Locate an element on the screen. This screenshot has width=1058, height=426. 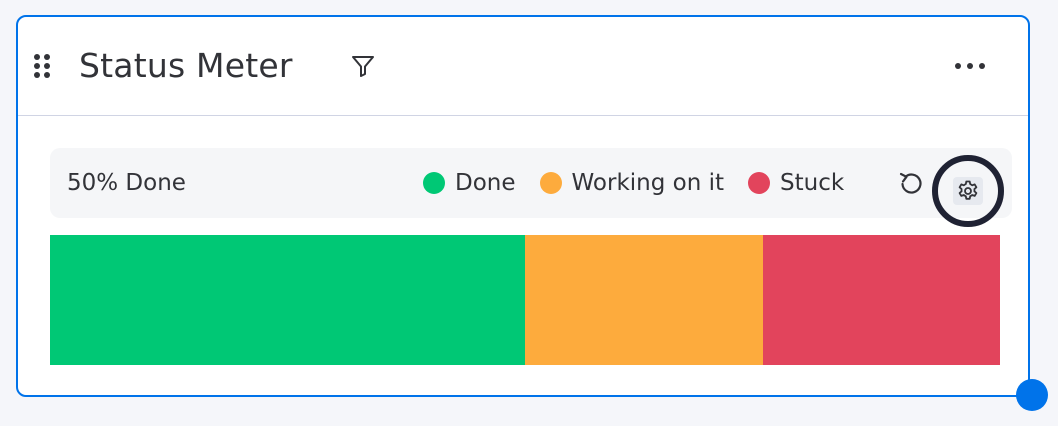
settings-button is located at coordinates (968, 191).